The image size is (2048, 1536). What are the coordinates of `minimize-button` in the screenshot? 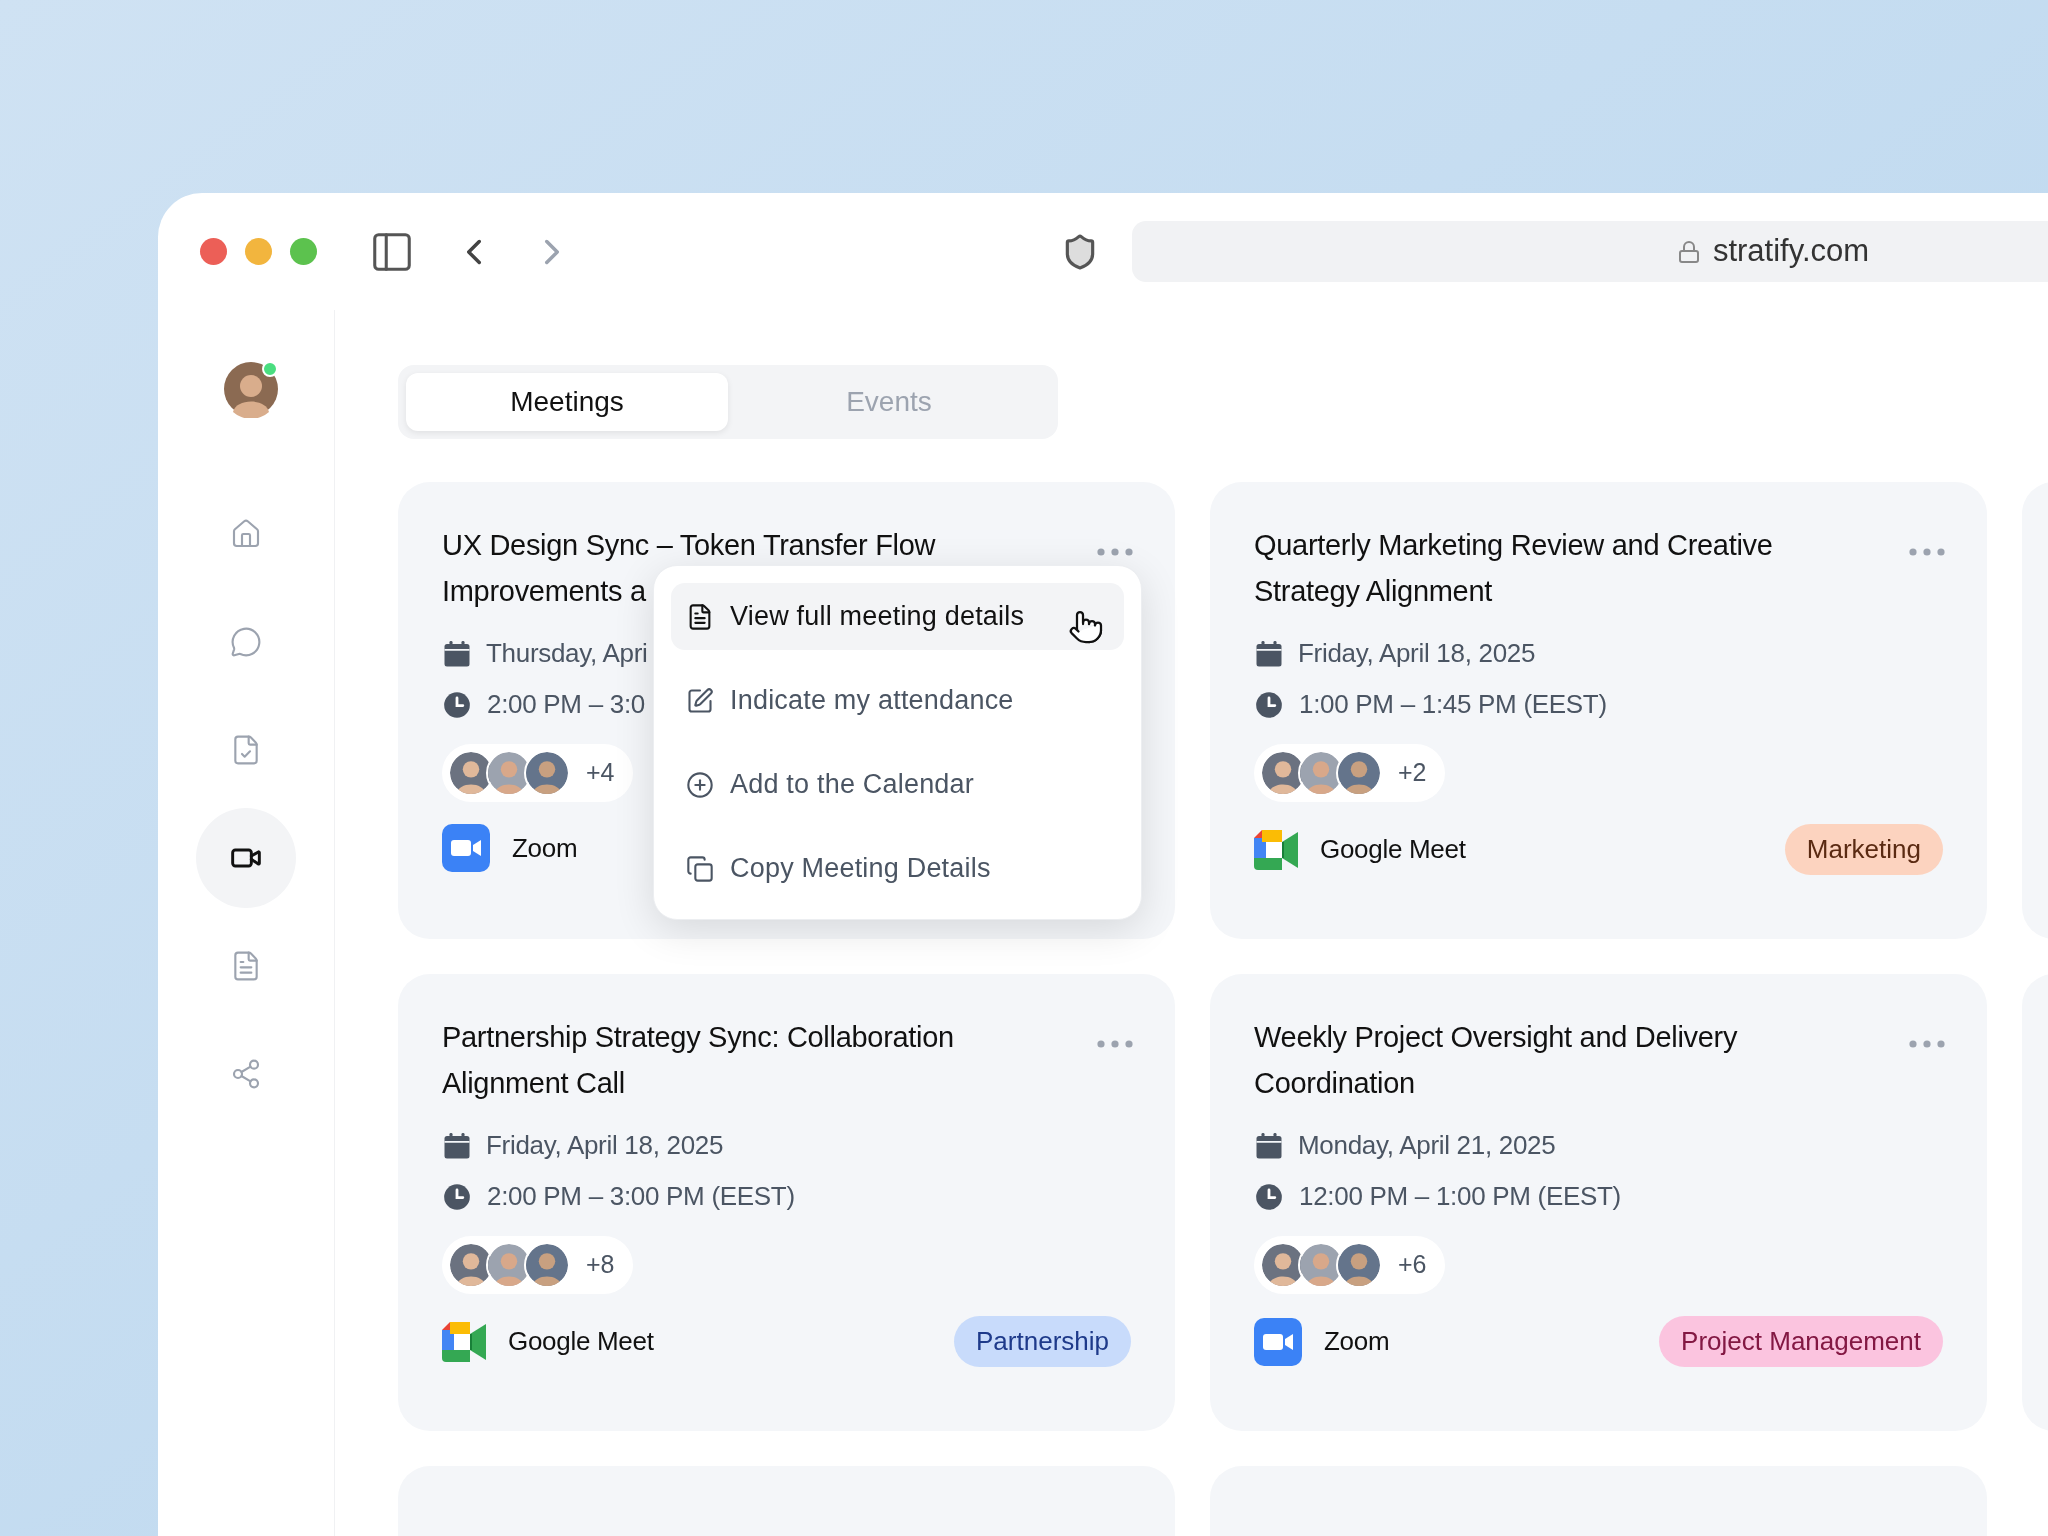 It's located at (258, 251).